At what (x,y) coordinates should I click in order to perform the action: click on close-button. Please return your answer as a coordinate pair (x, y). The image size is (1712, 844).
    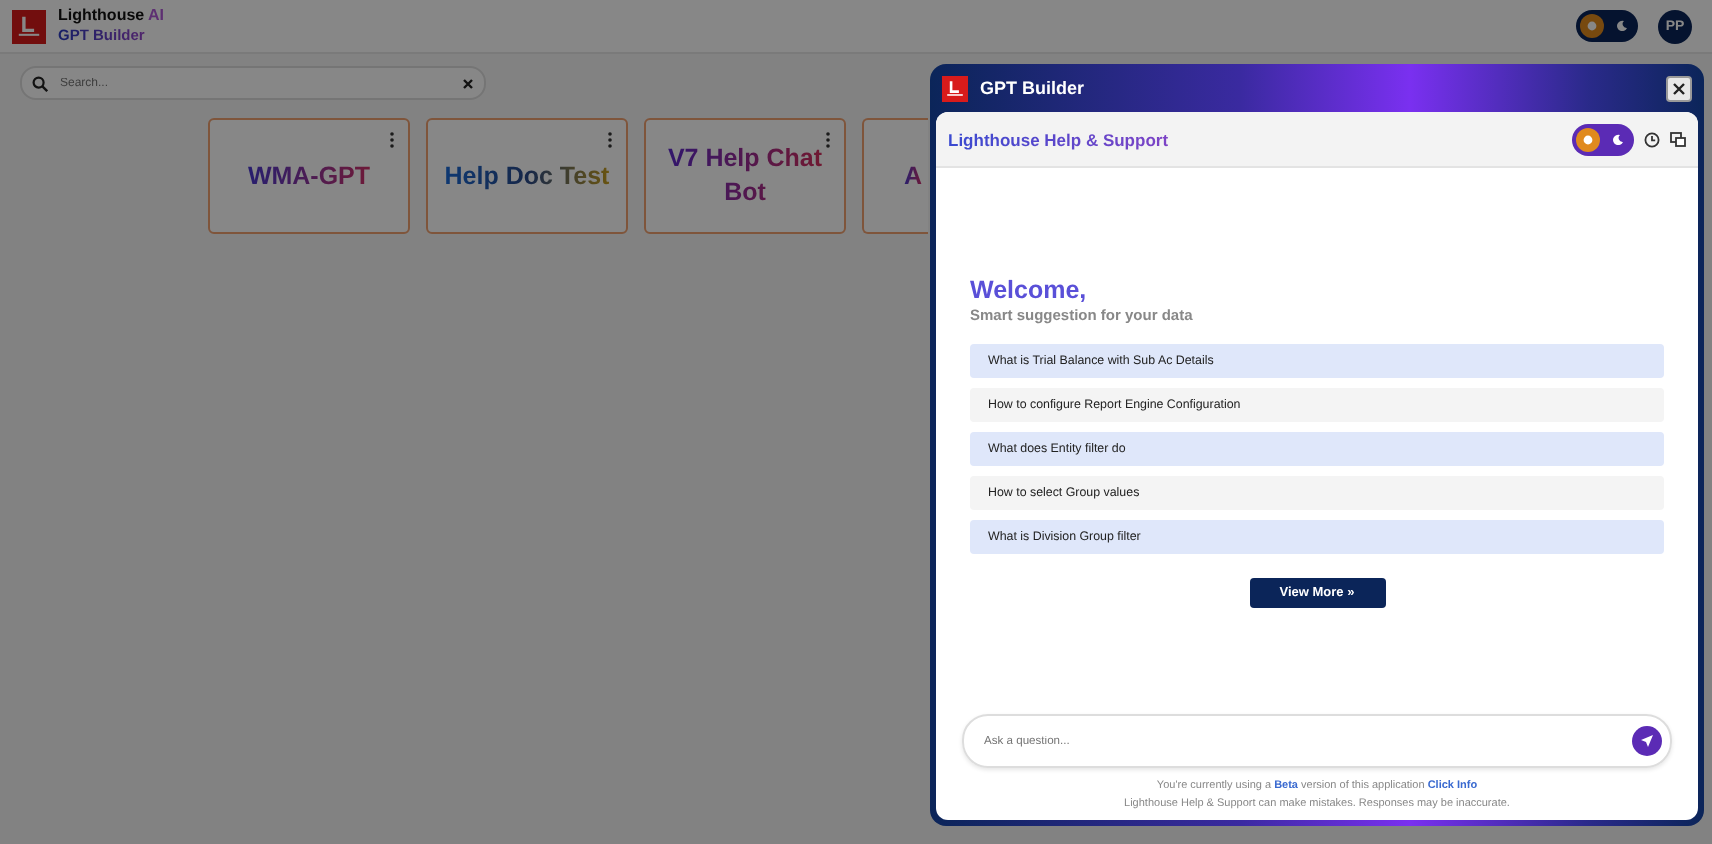
    Looking at the image, I should click on (1679, 88).